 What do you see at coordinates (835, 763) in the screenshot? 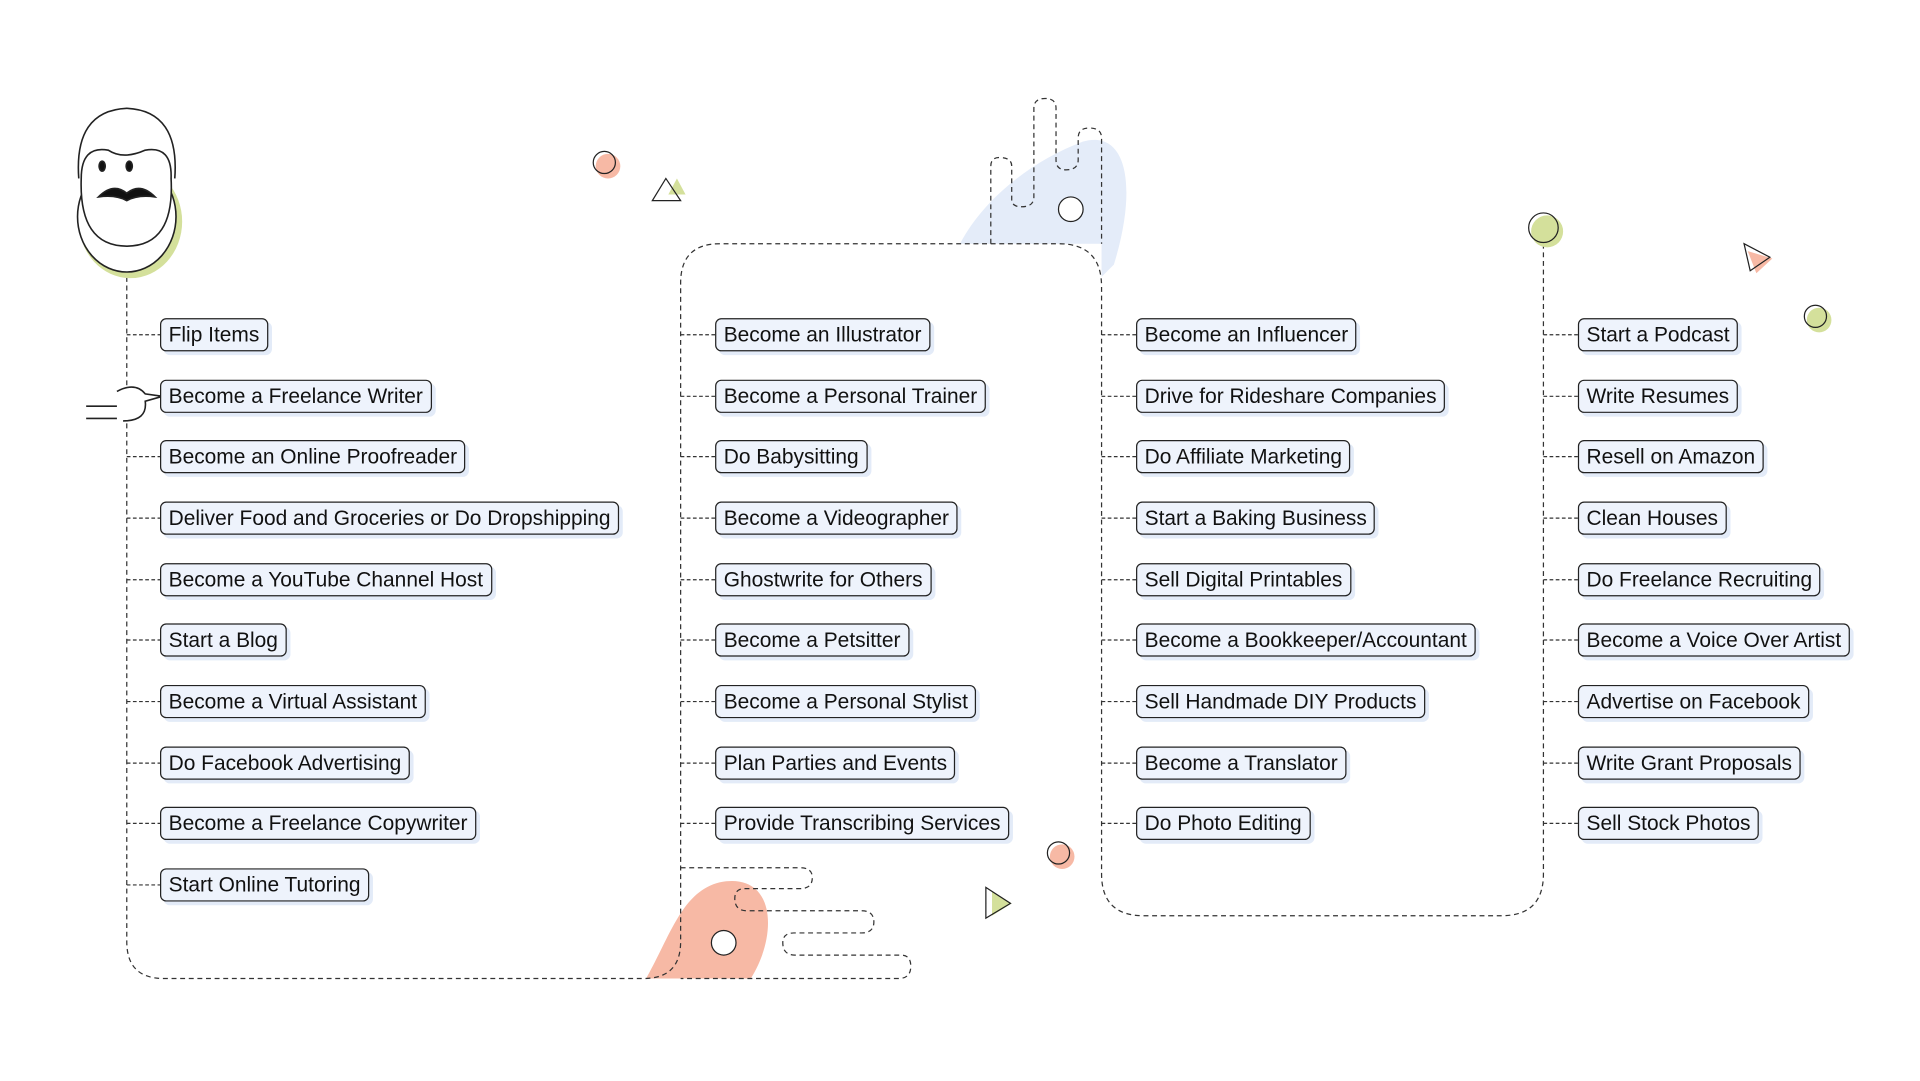
I see `topic-node: Plan Parties and Events` at bounding box center [835, 763].